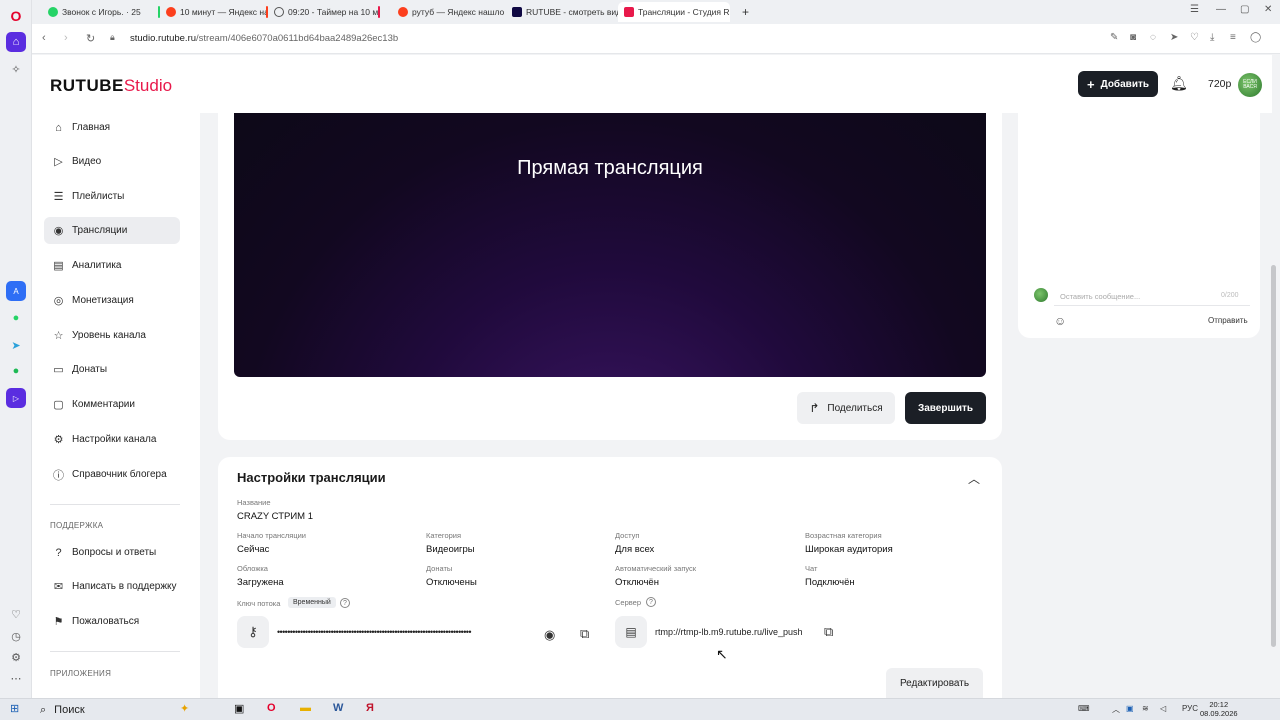  I want to click on aria-rail-icon: A, so click(16, 291).